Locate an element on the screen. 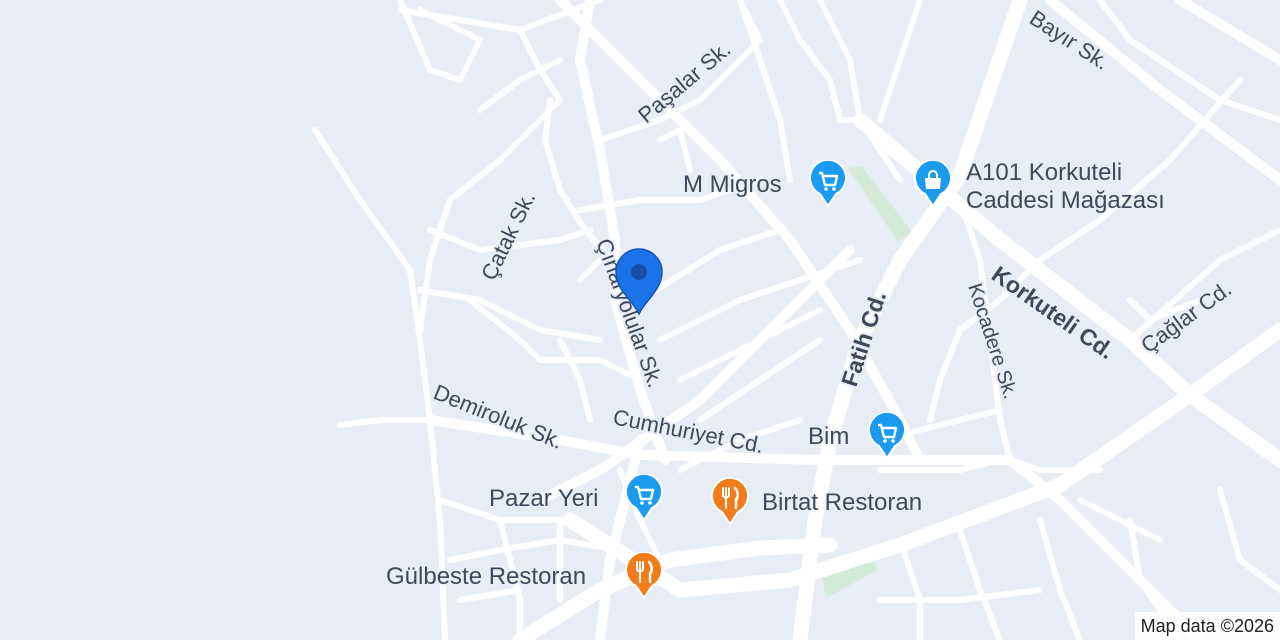  poi-marker-a101 is located at coordinates (933, 183).